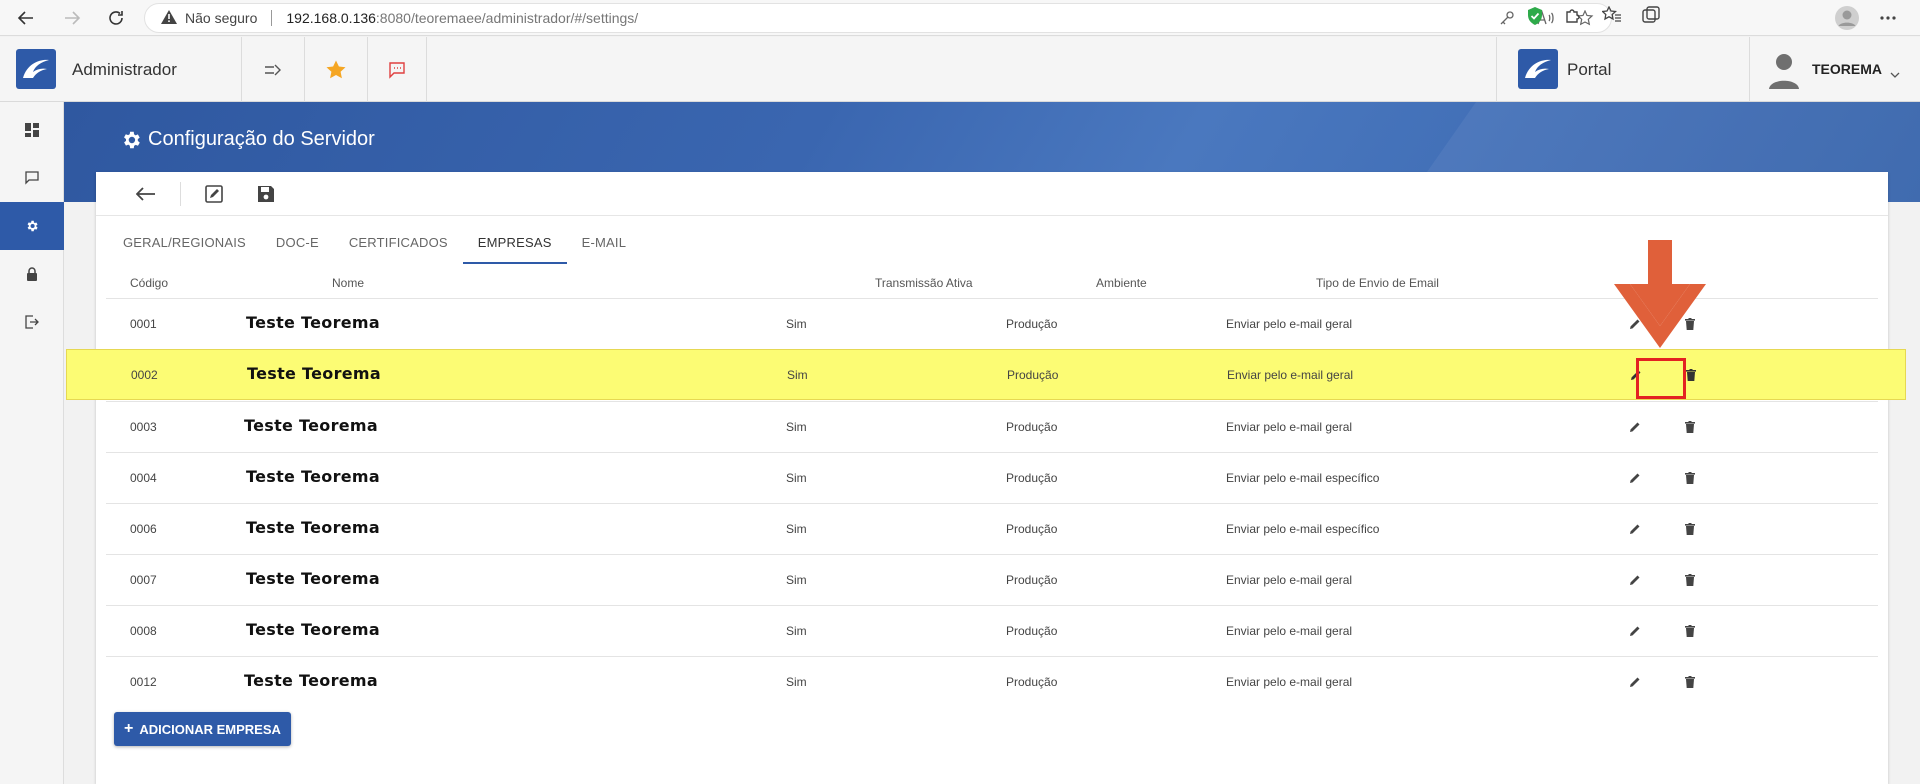 The width and height of the screenshot is (1920, 784). Describe the element at coordinates (1847, 69) in the screenshot. I see `user-name: TEOREMA` at that location.